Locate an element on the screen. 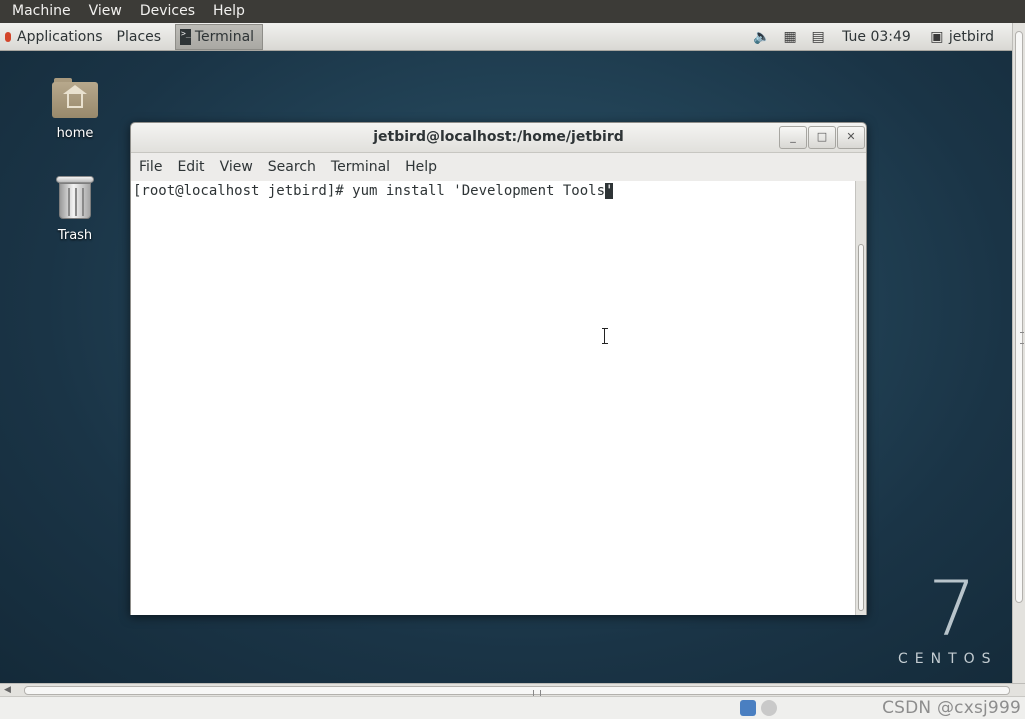 The image size is (1025, 719). user-icon: ▣ is located at coordinates (937, 36).